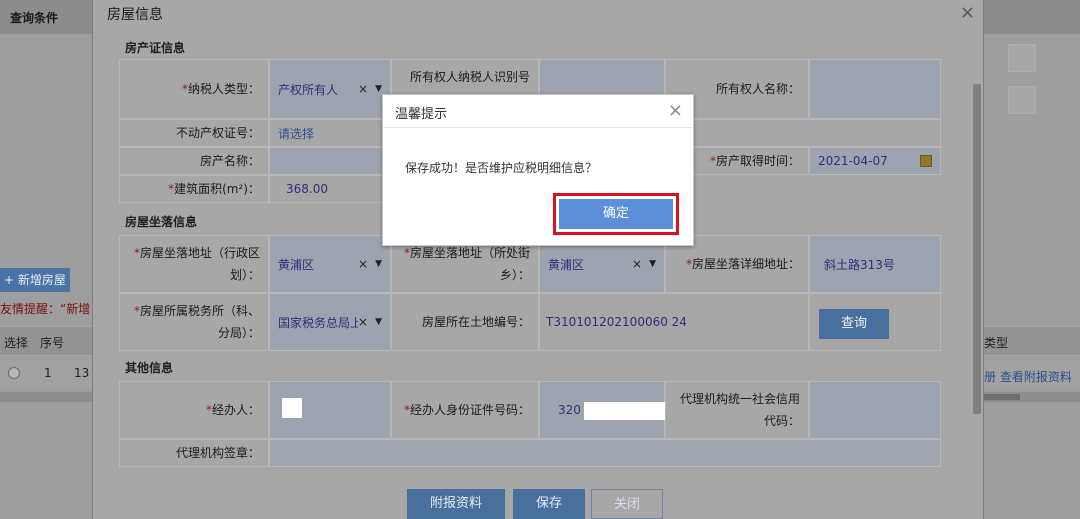 The image size is (1080, 519). What do you see at coordinates (330, 89) in the screenshot?
I see `taxpayer-type-select: 产权所有人 × ▼` at bounding box center [330, 89].